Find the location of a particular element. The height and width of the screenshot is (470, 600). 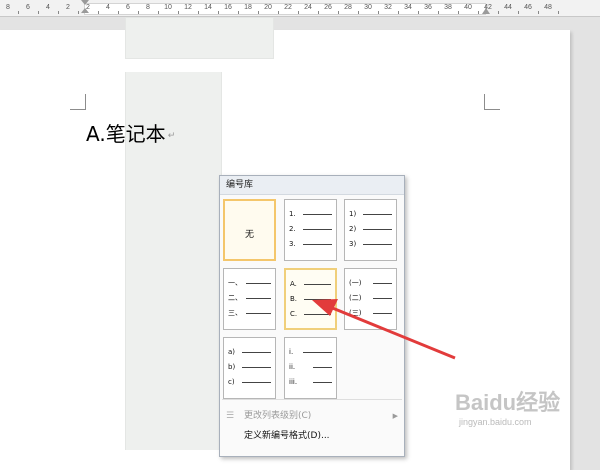

numbering-preview-row: i. is located at coordinates (310, 352).